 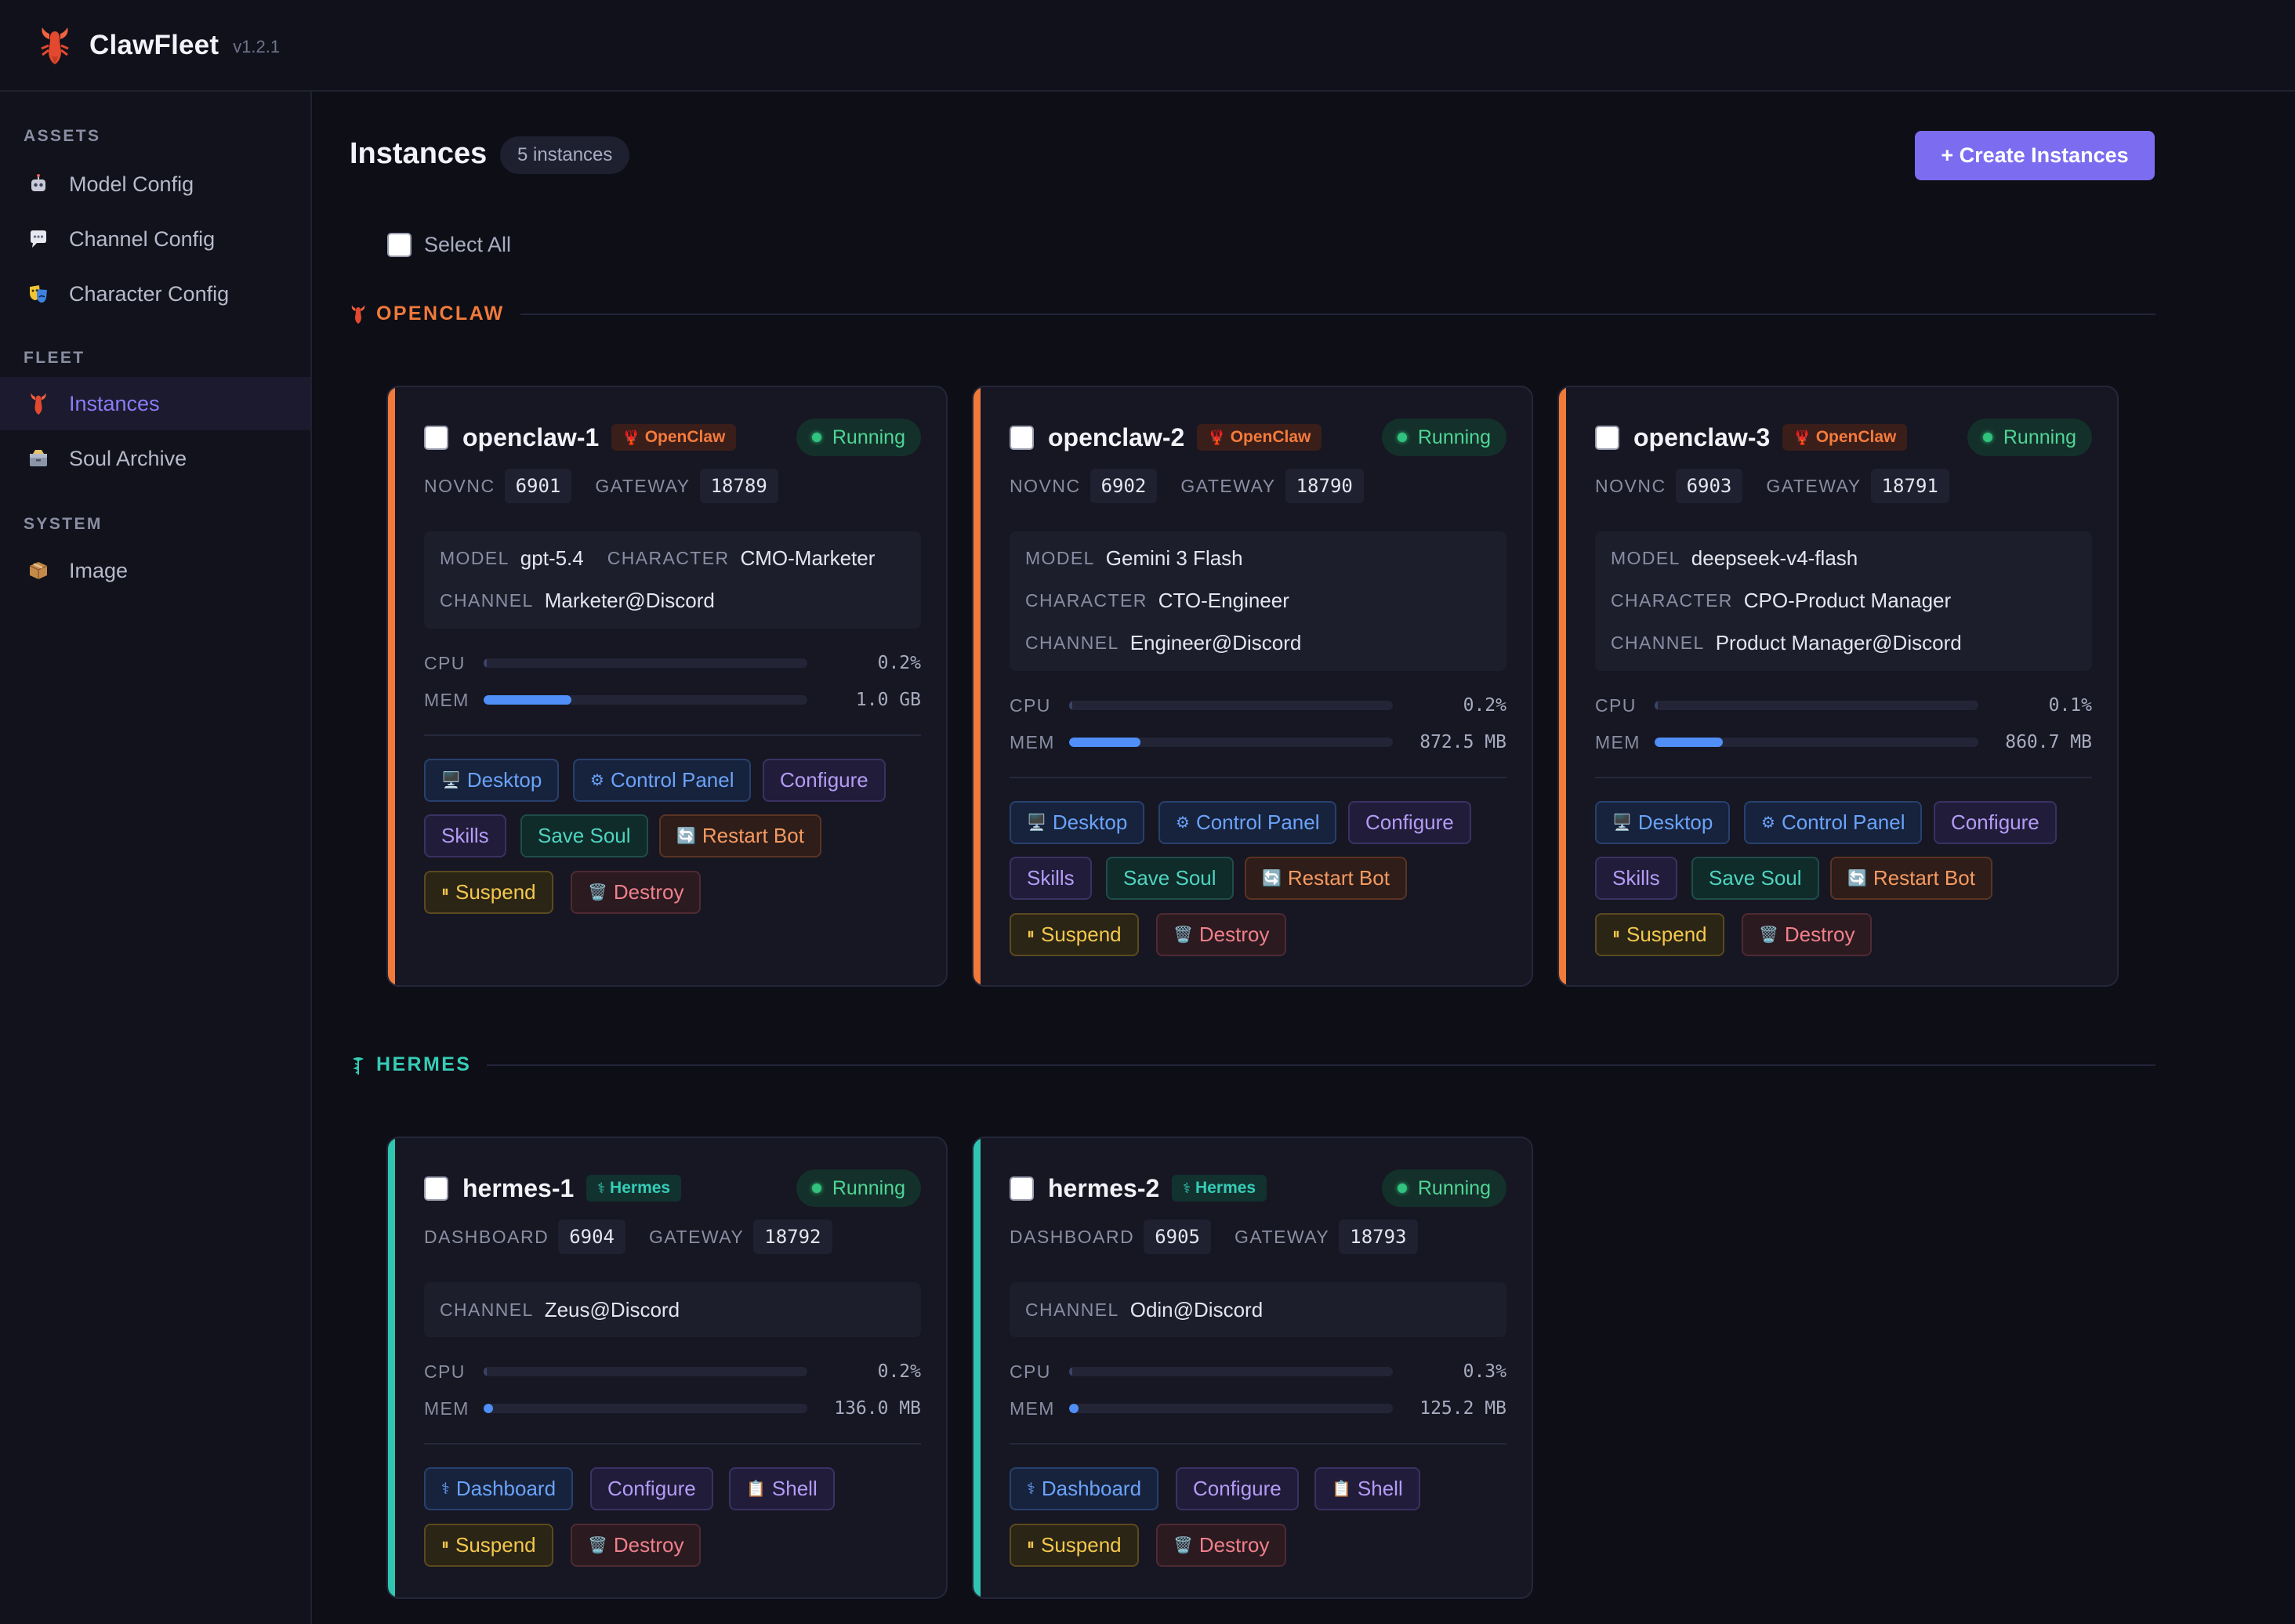 What do you see at coordinates (1616, 705) in the screenshot?
I see `cpu-label: CPU` at bounding box center [1616, 705].